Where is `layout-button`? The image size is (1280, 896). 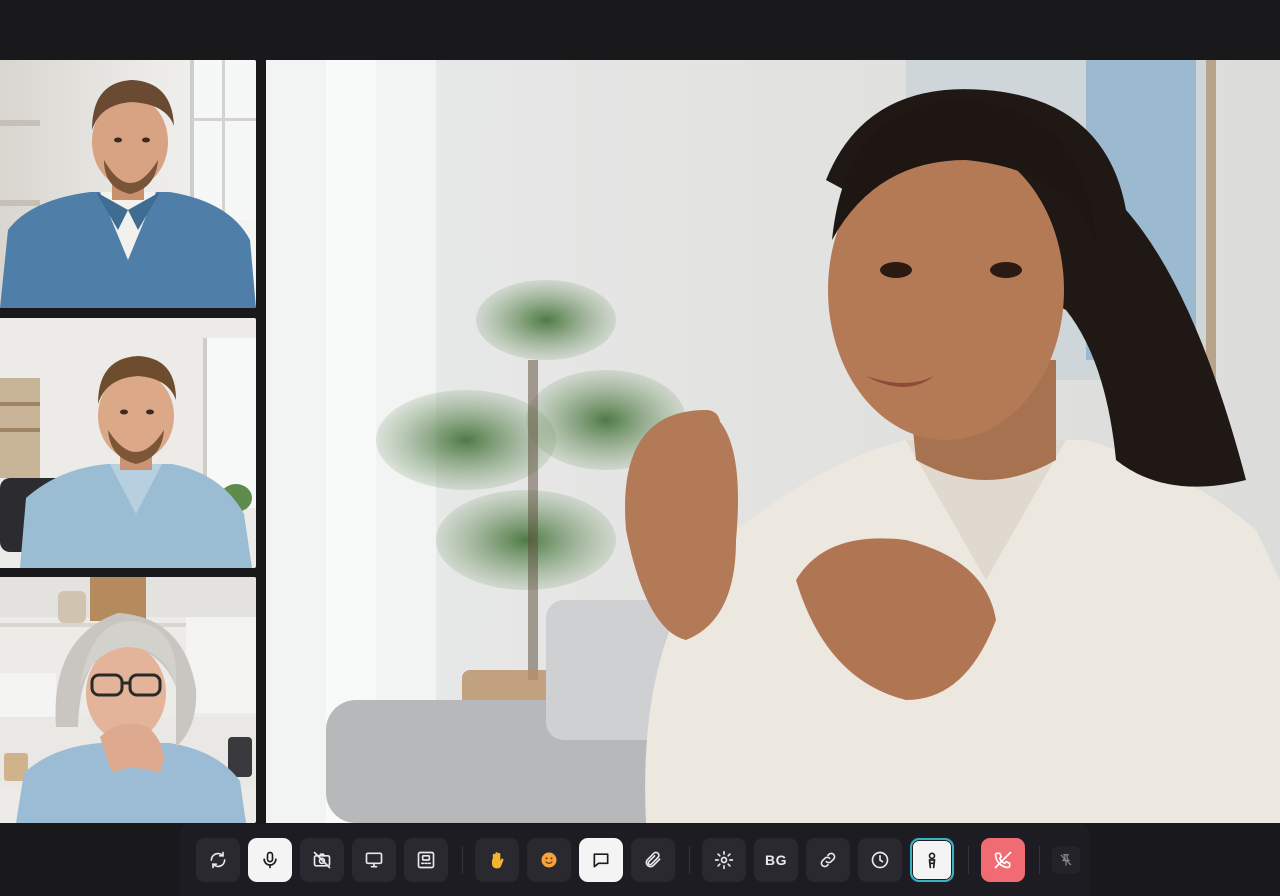
layout-button is located at coordinates (426, 860).